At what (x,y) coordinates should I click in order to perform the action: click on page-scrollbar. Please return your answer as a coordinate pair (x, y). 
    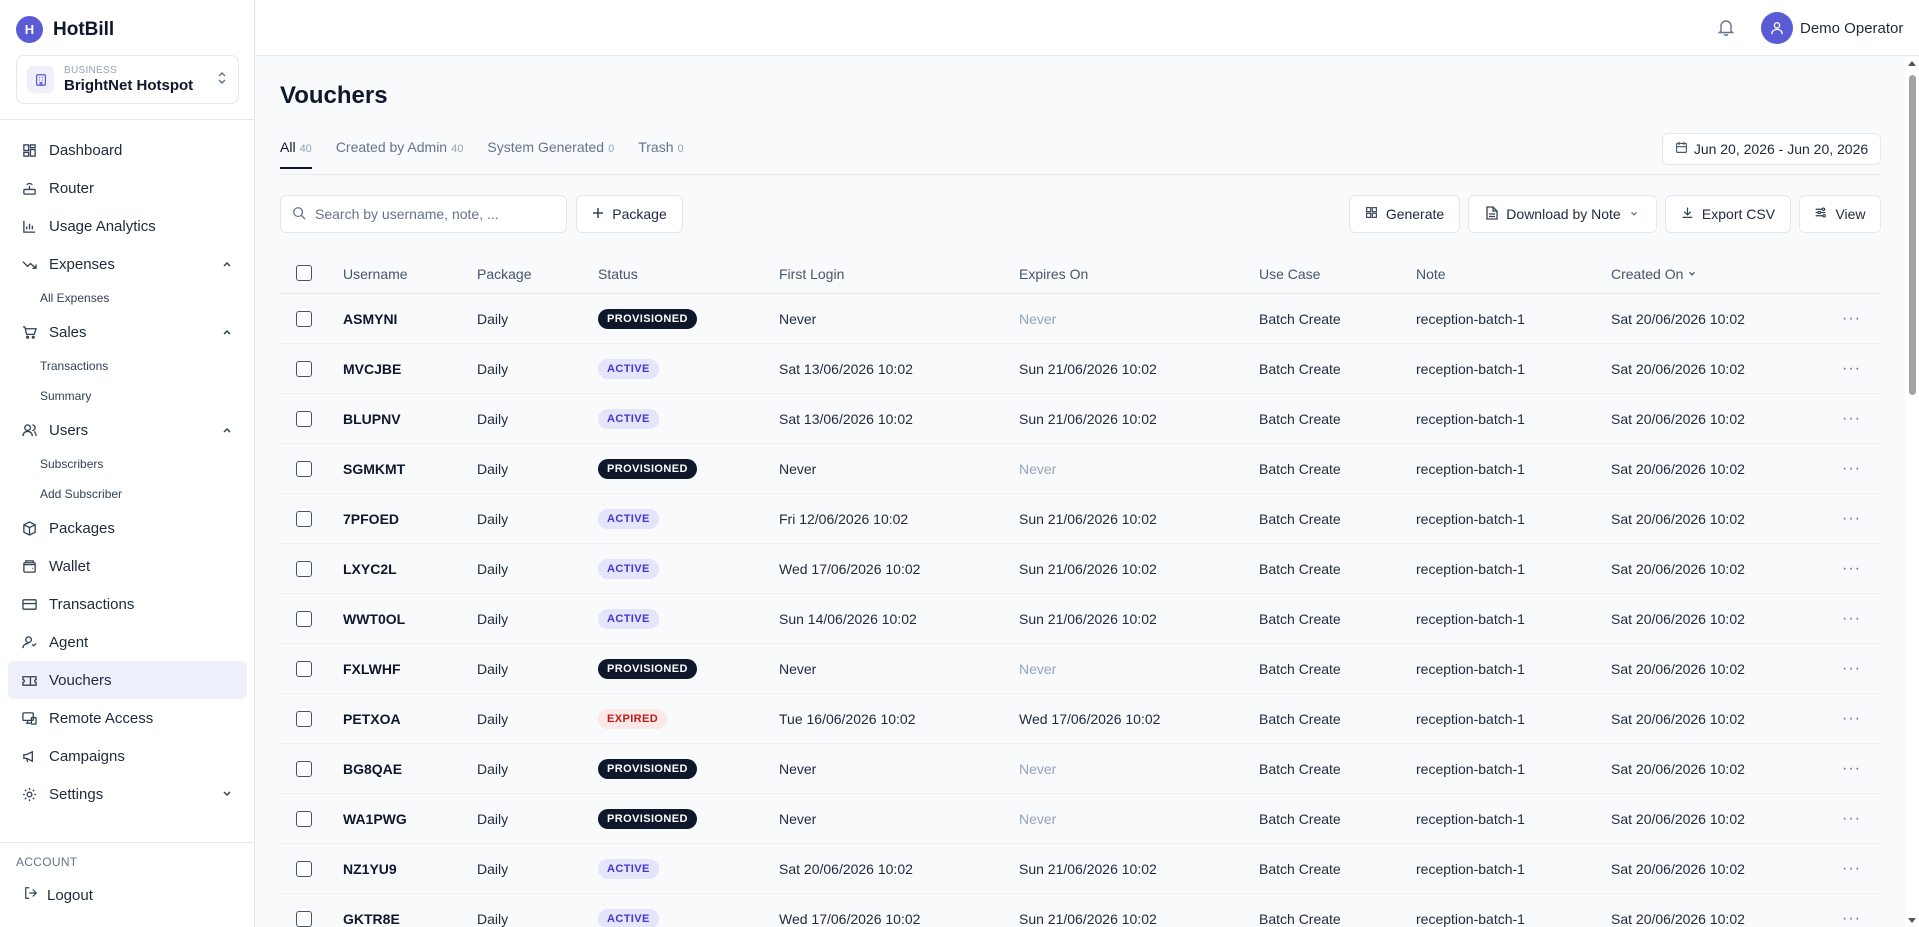
    Looking at the image, I should click on (1912, 492).